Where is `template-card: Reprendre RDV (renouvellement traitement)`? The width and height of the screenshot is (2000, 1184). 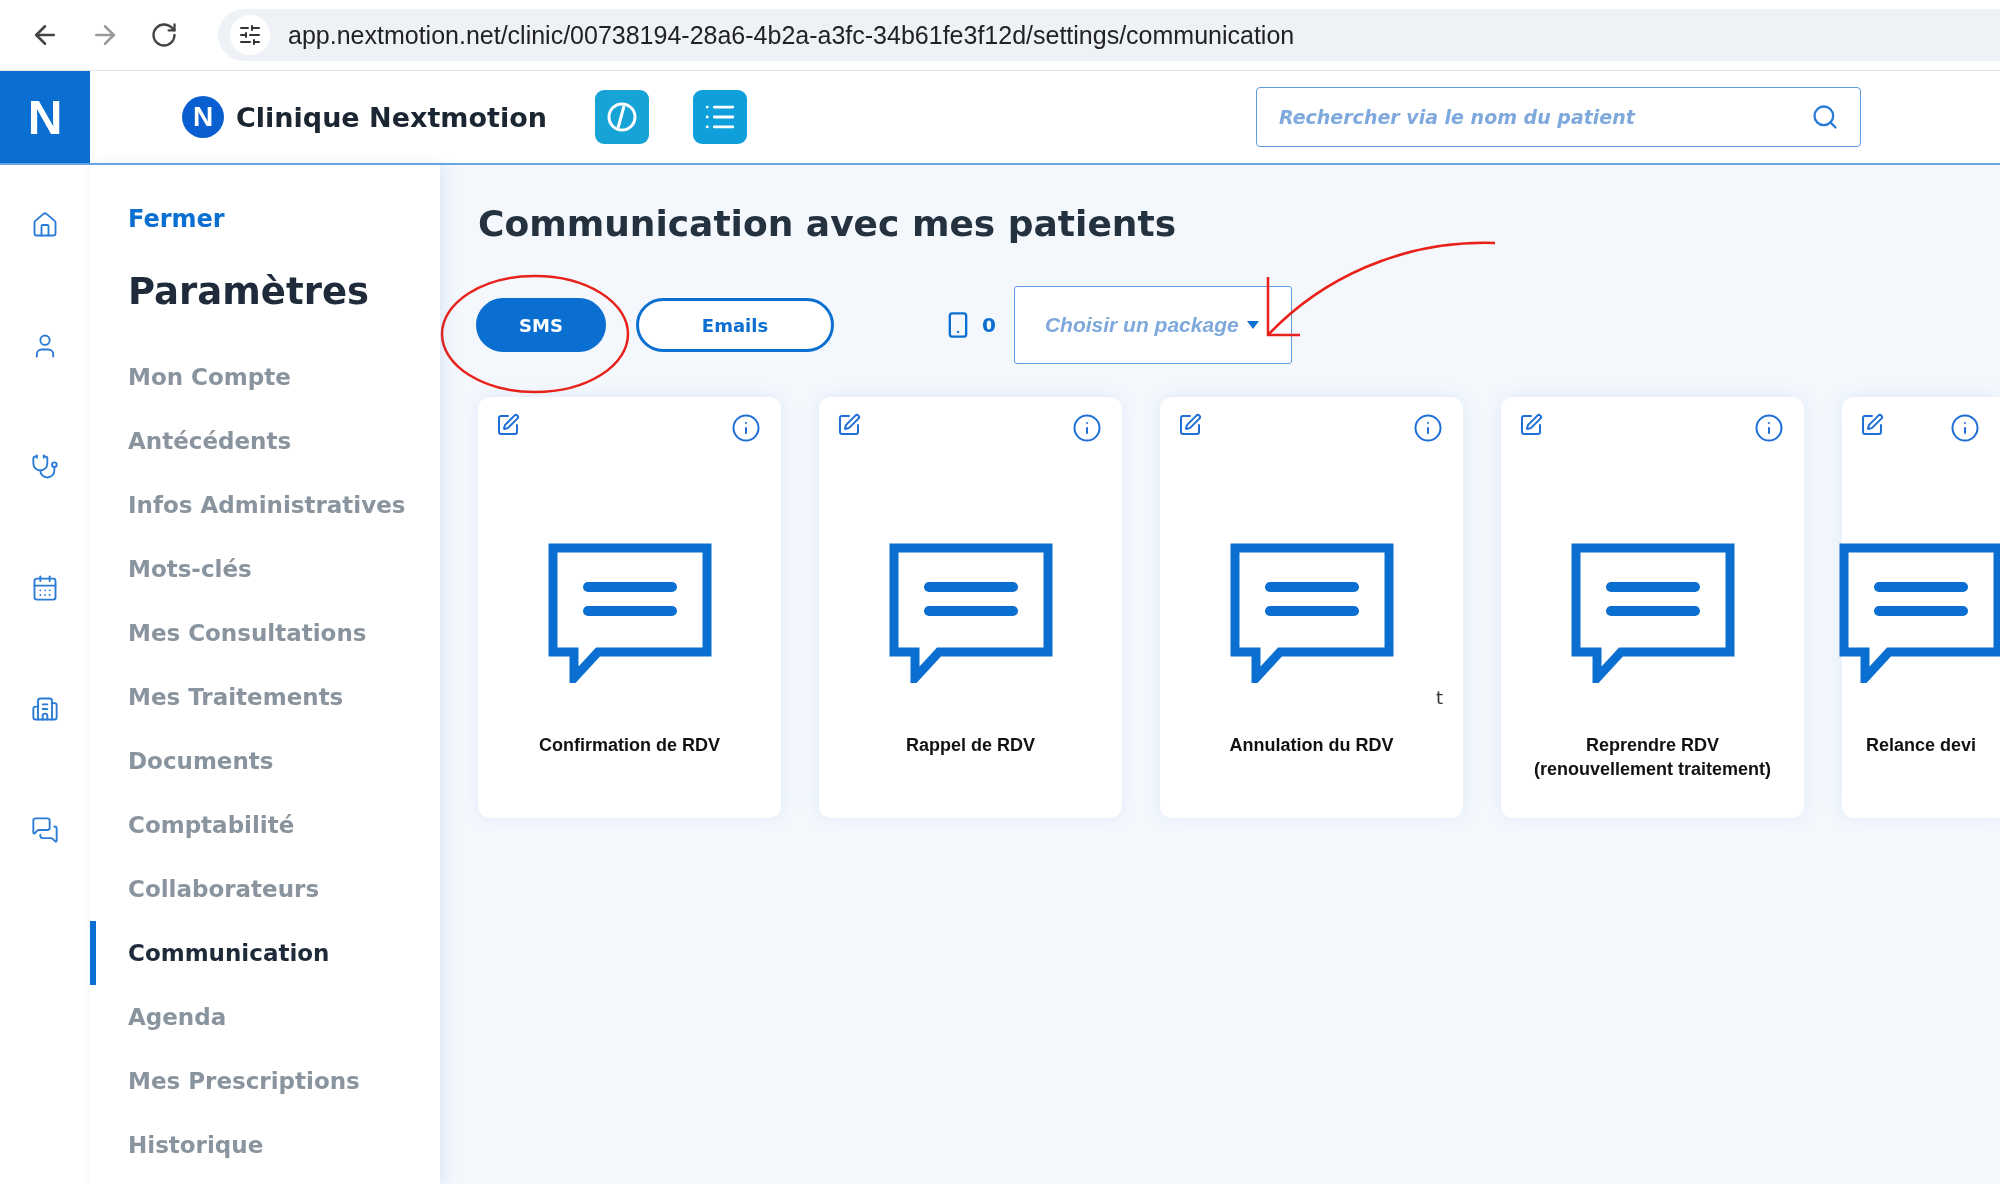 template-card: Reprendre RDV (renouvellement traitement) is located at coordinates (1652, 607).